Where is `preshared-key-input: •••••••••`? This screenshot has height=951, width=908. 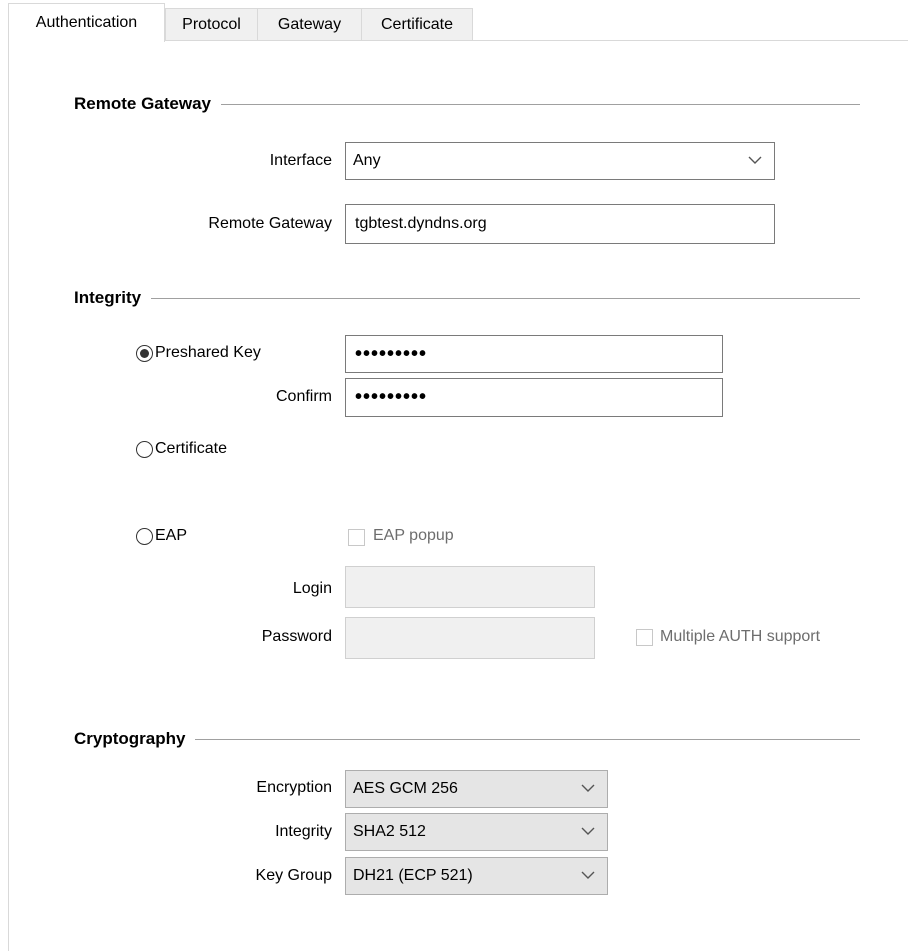 preshared-key-input: ••••••••• is located at coordinates (534, 354).